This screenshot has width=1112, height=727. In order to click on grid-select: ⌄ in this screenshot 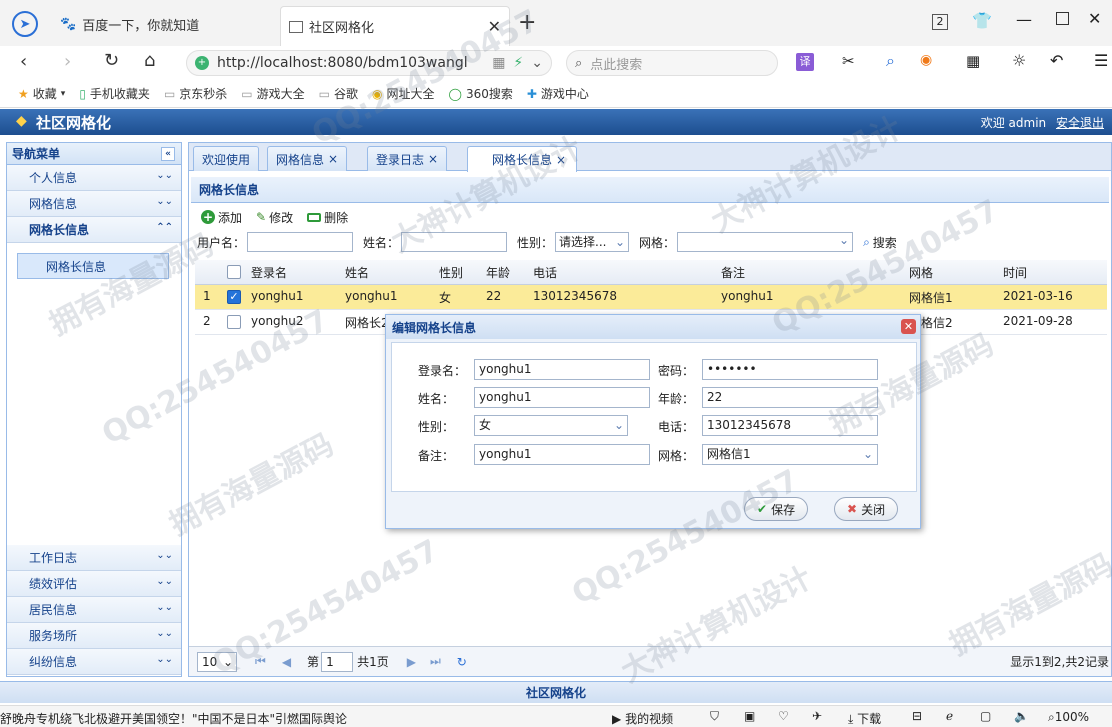, I will do `click(765, 242)`.